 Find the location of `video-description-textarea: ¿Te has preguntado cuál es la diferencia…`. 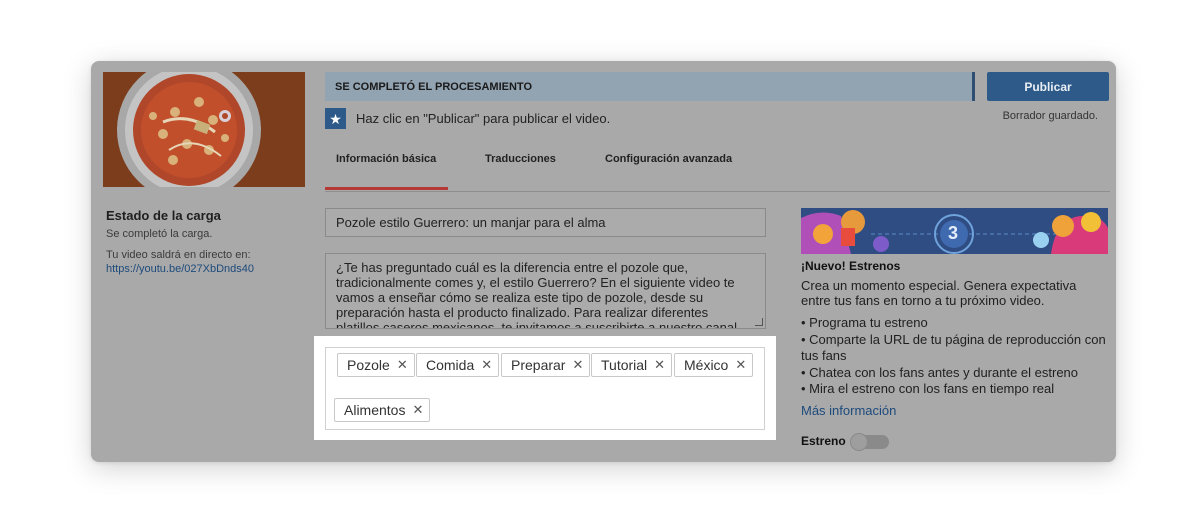

video-description-textarea: ¿Te has preguntado cuál es la diferencia… is located at coordinates (545, 291).